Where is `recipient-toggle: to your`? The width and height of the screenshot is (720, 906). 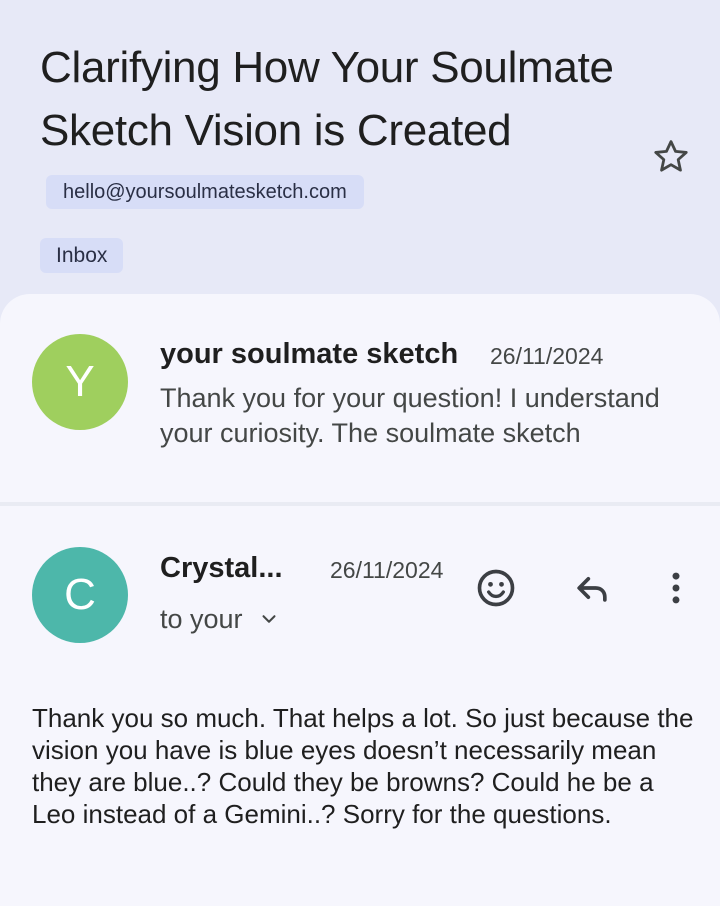 recipient-toggle: to your is located at coordinates (220, 619).